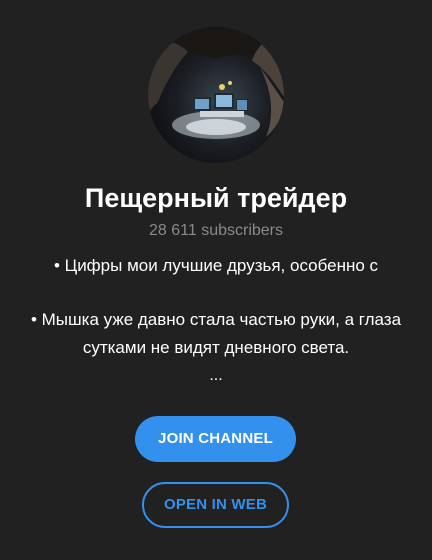 The width and height of the screenshot is (432, 560). Describe the element at coordinates (215, 439) in the screenshot. I see `join-channel-button: JOIN CHANNEL` at that location.